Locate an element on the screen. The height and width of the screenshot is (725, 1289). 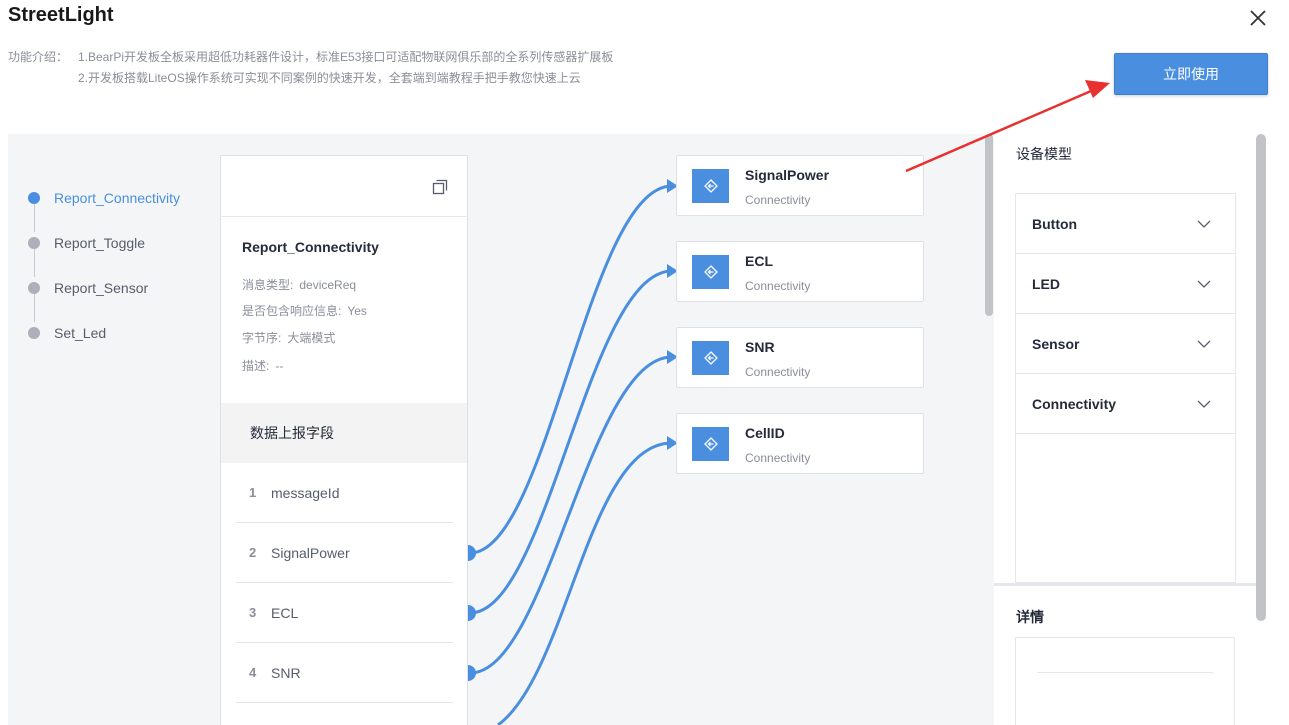
step-set-led: Set_Led is located at coordinates (67, 333).